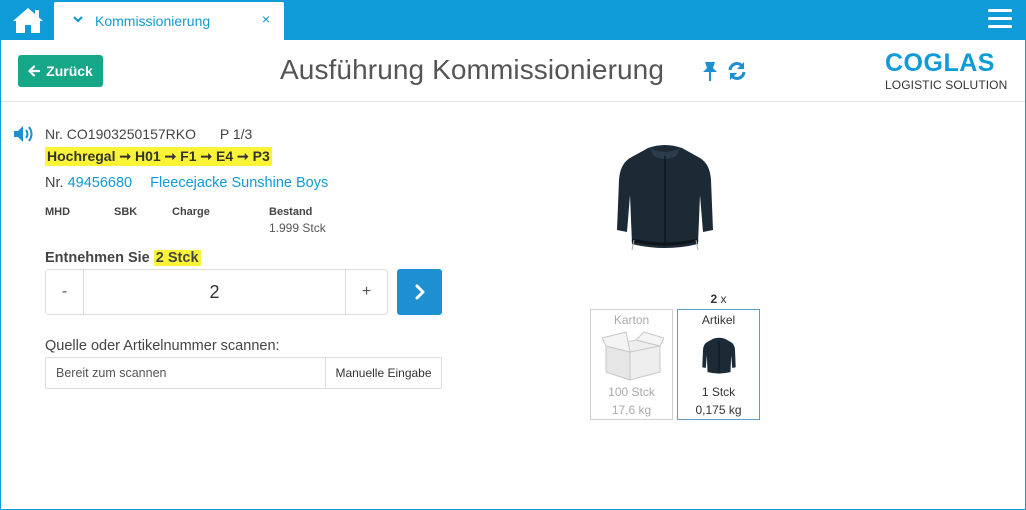  What do you see at coordinates (25, 134) in the screenshot?
I see `speaker-icon` at bounding box center [25, 134].